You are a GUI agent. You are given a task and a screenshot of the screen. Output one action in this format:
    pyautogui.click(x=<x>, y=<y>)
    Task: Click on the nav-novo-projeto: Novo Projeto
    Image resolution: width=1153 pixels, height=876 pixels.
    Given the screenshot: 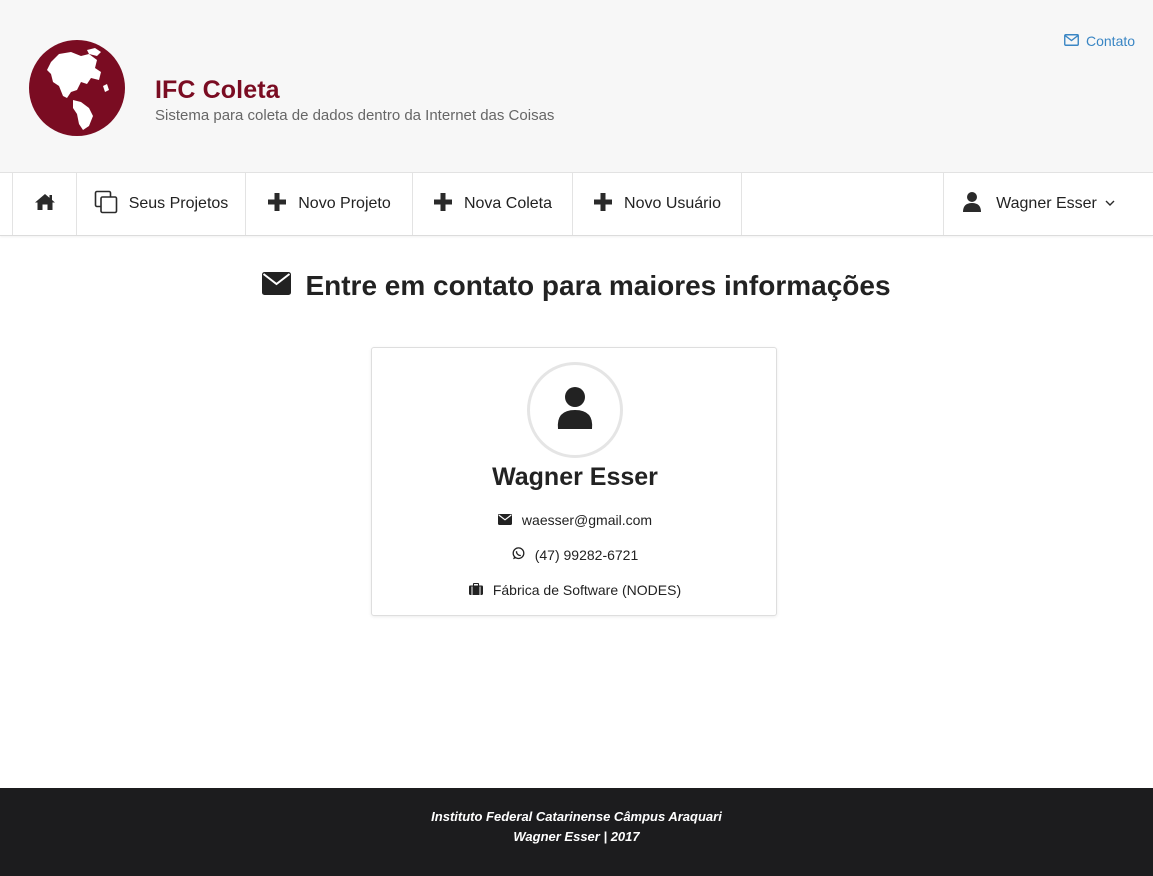 What is the action you would take?
    pyautogui.click(x=328, y=204)
    